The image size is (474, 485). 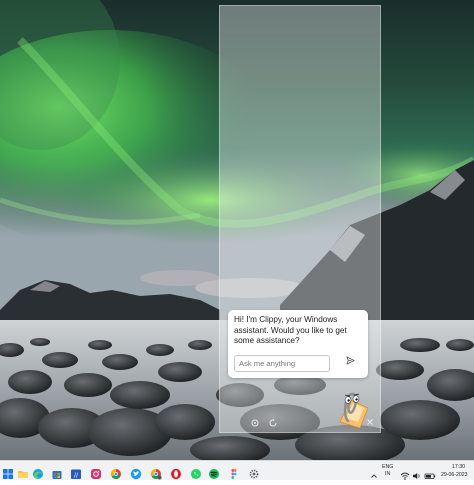 What do you see at coordinates (388, 467) in the screenshot?
I see `language-label: ENG` at bounding box center [388, 467].